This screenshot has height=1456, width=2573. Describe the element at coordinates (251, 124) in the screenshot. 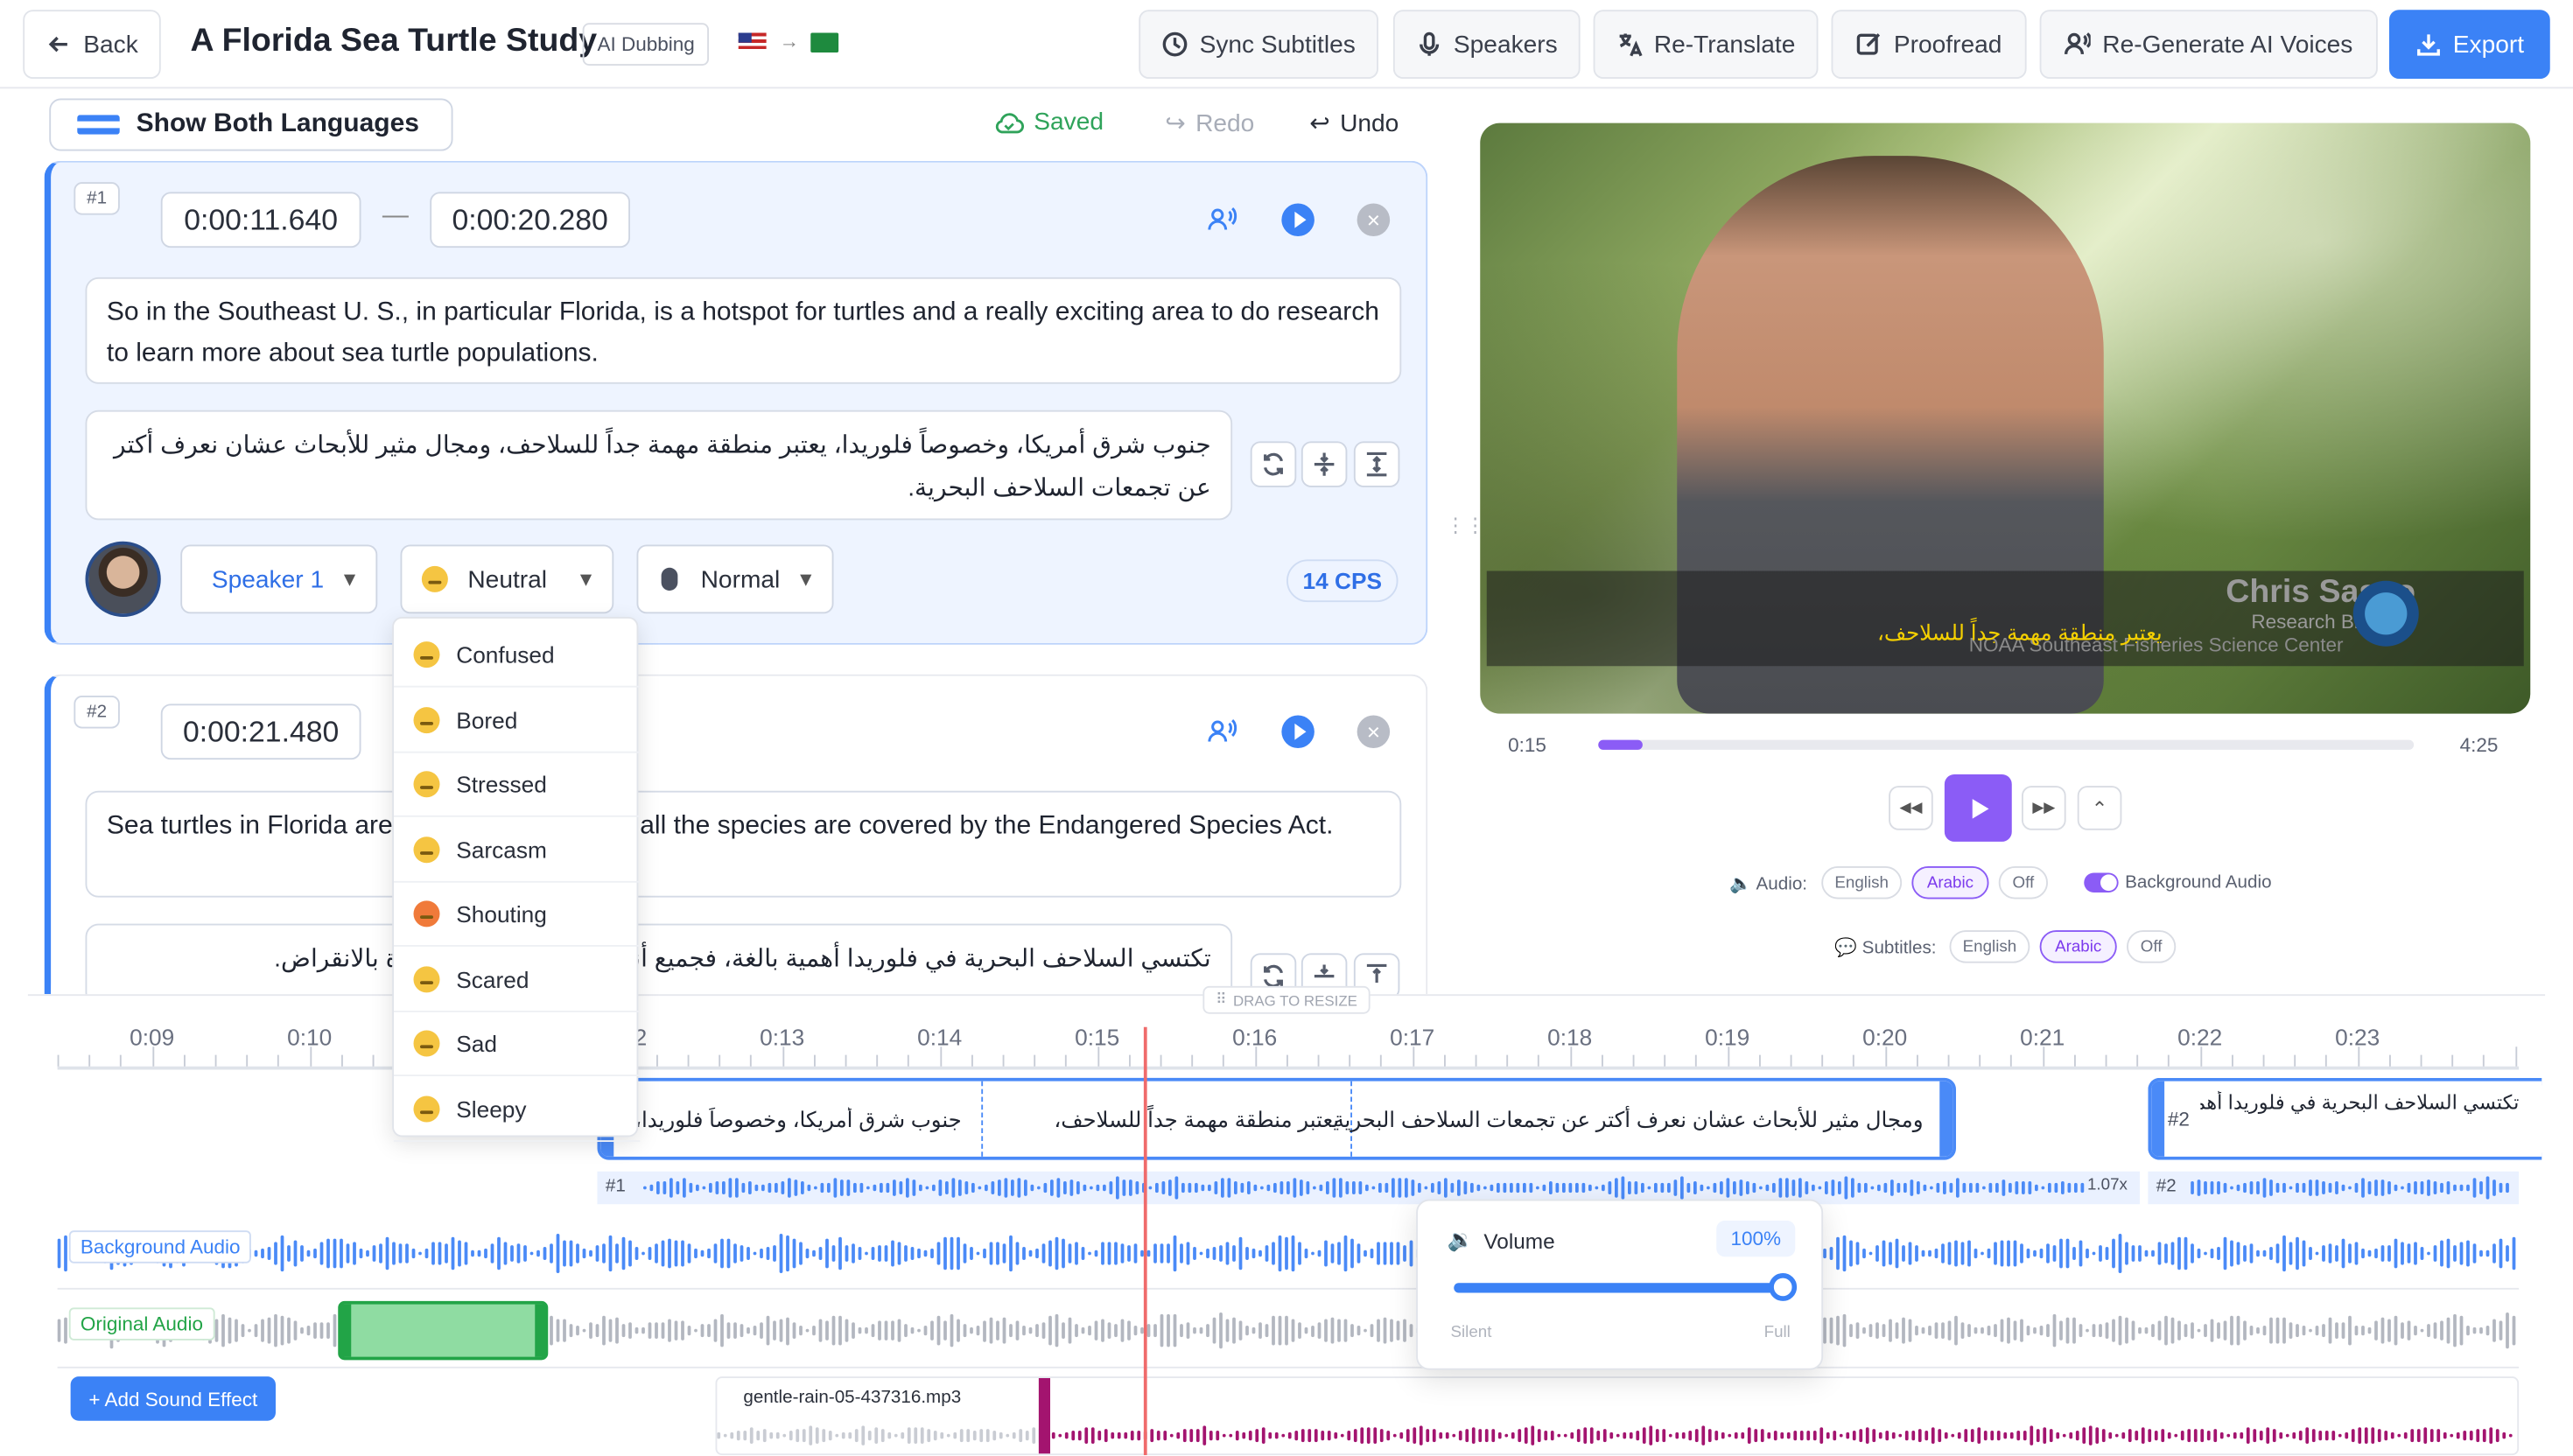

I see `show-both-languages-toggle: Show Both Languages` at that location.